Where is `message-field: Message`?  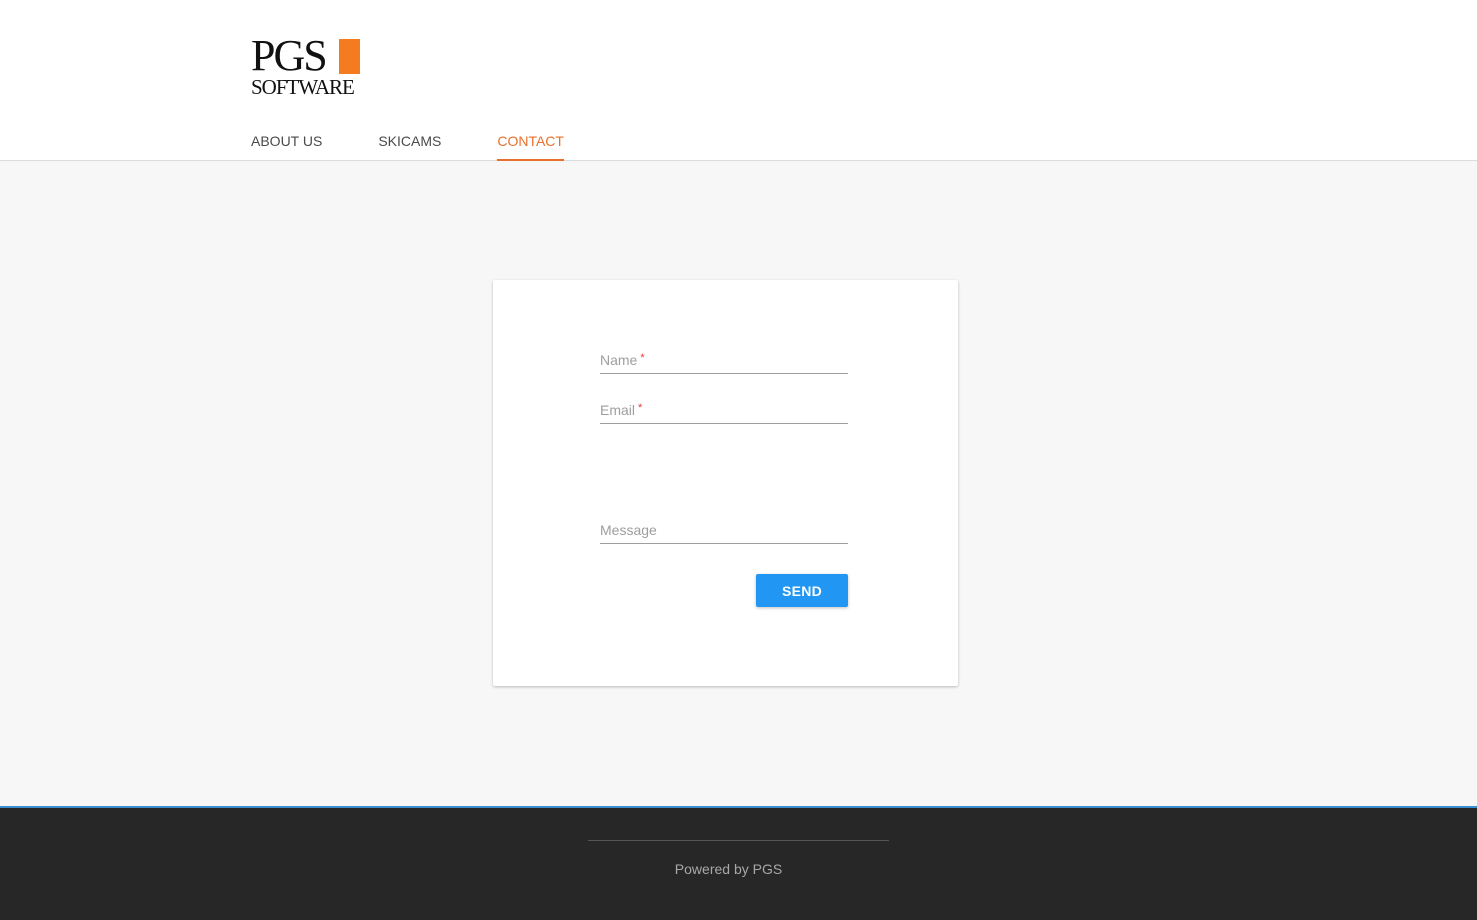 message-field: Message is located at coordinates (724, 532).